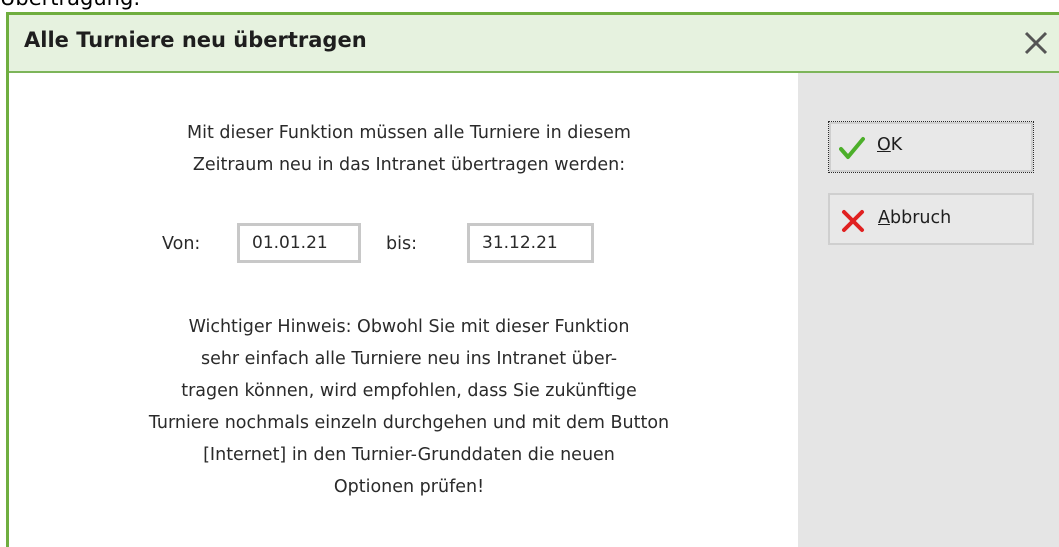  I want to click on ok-mnemonic: O, so click(884, 145).